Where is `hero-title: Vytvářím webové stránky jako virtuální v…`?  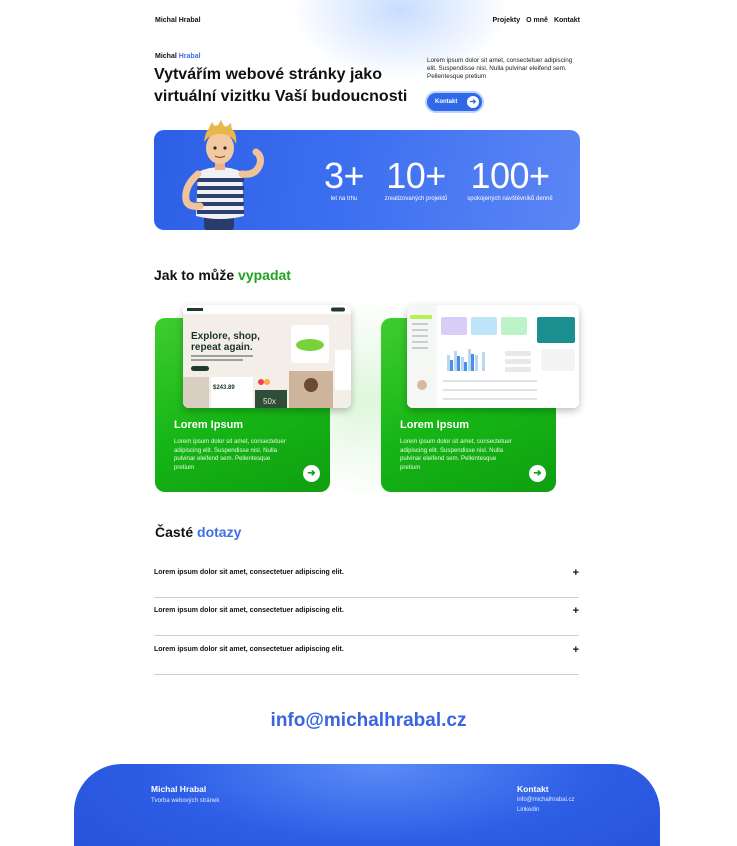 hero-title: Vytvářím webové stránky jako virtuální v… is located at coordinates (281, 85).